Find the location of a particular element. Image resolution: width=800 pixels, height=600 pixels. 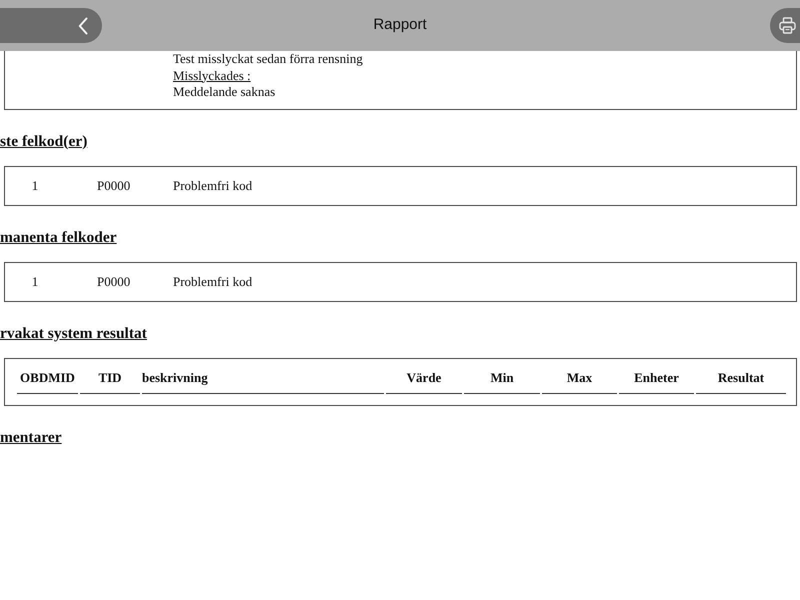

column-header: Max is located at coordinates (579, 382).